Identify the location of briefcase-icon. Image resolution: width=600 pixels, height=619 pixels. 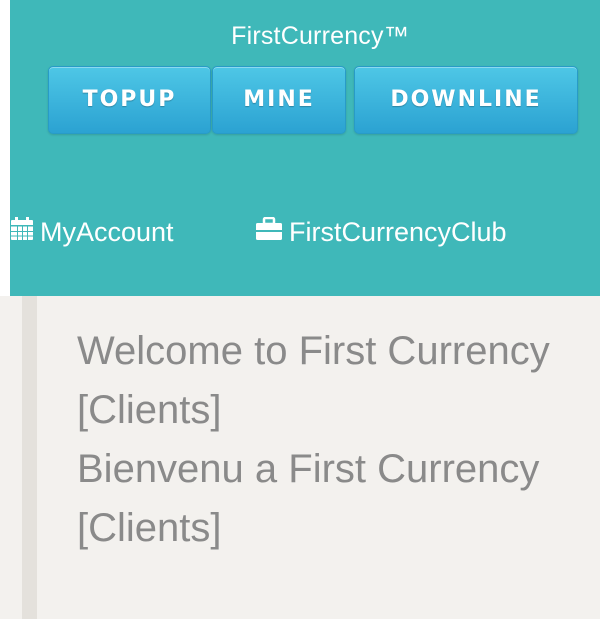
(269, 232).